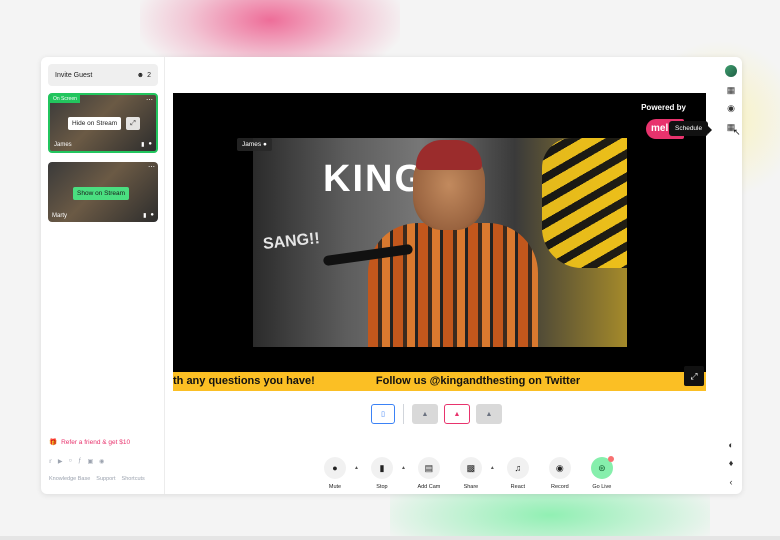  I want to click on ticker-text-1: th any questions you have!, so click(244, 381).